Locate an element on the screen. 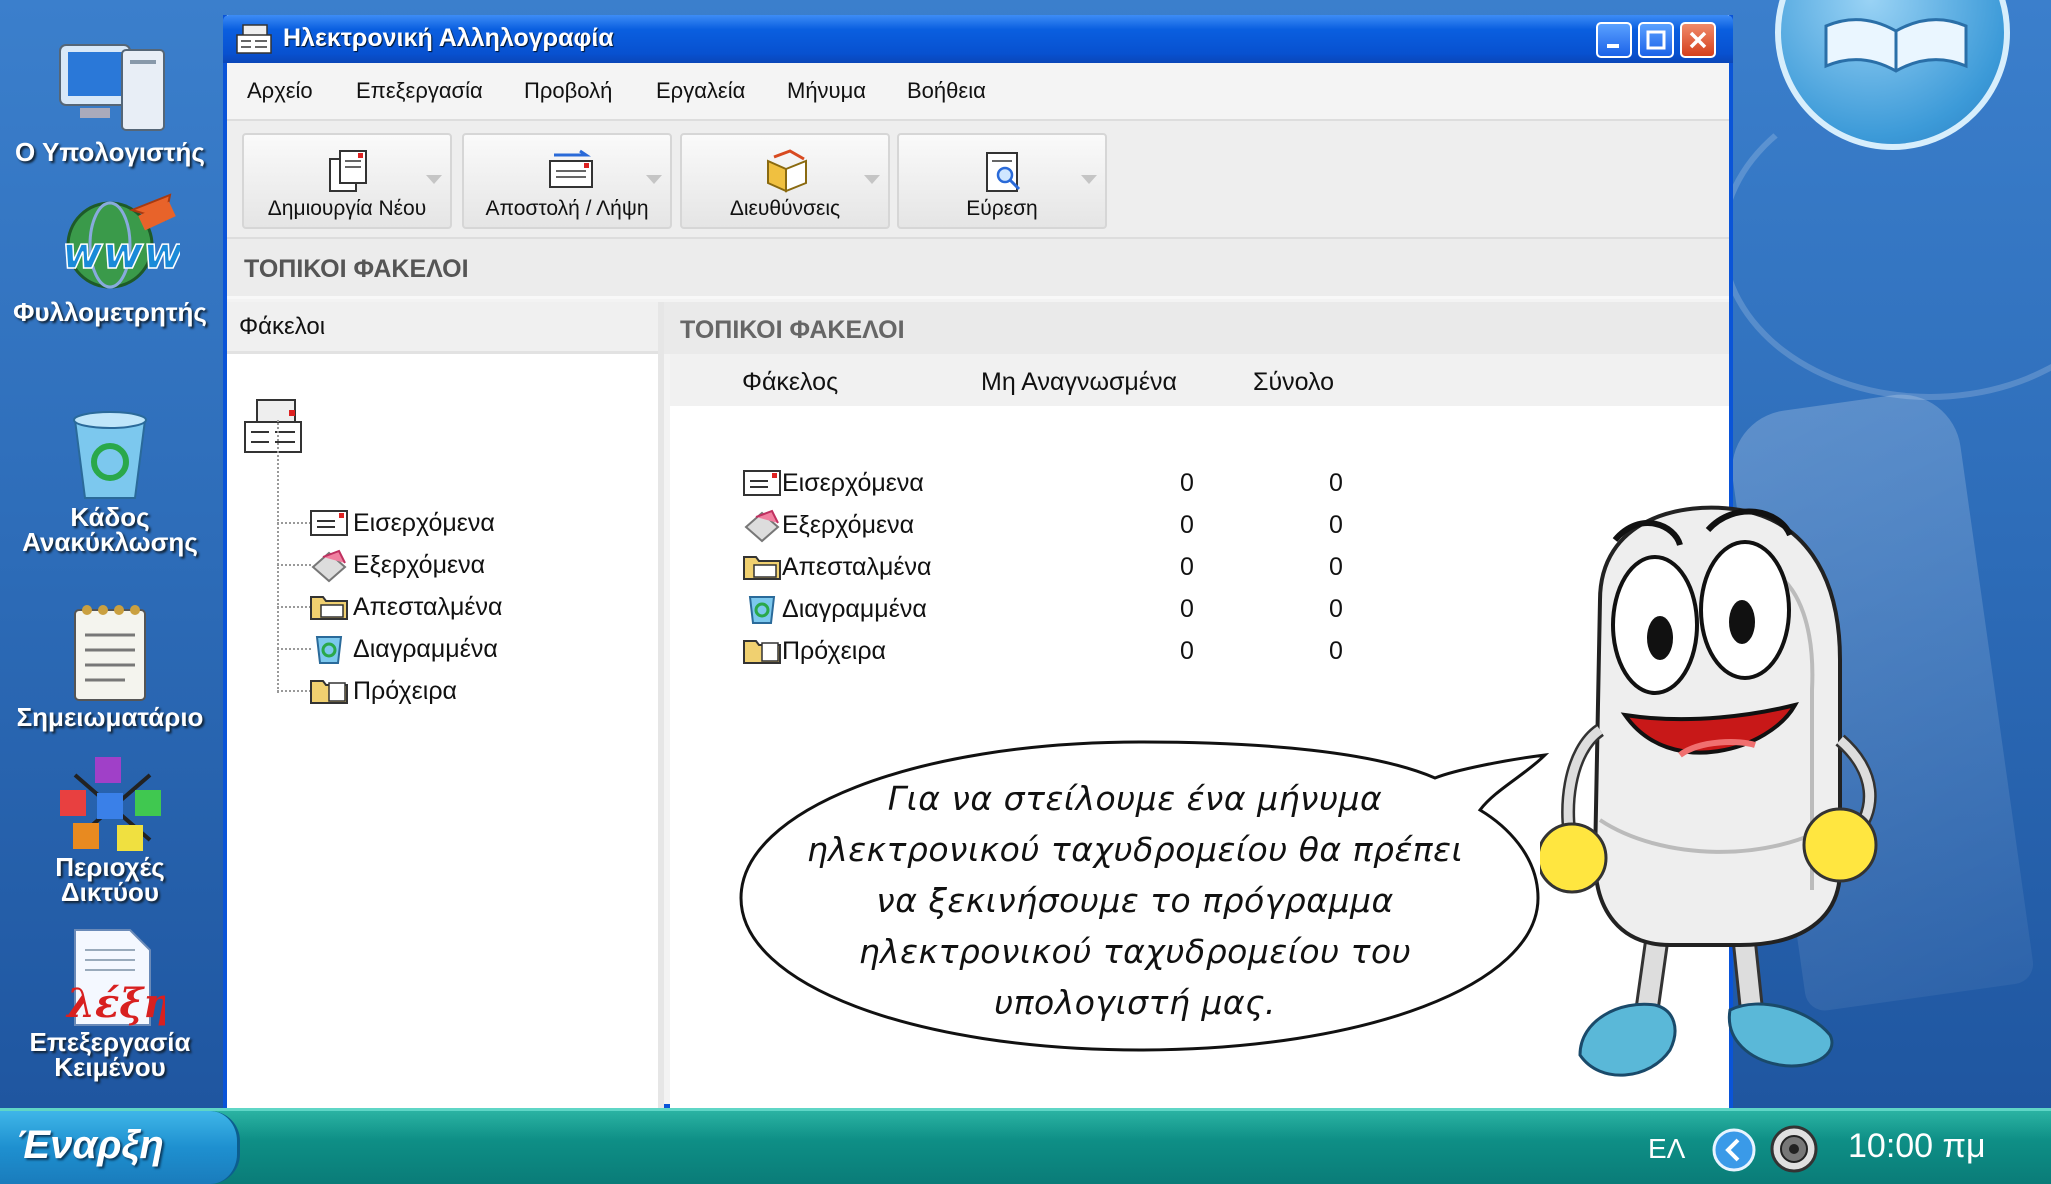 This screenshot has height=1184, width=2051. close-button is located at coordinates (1698, 40).